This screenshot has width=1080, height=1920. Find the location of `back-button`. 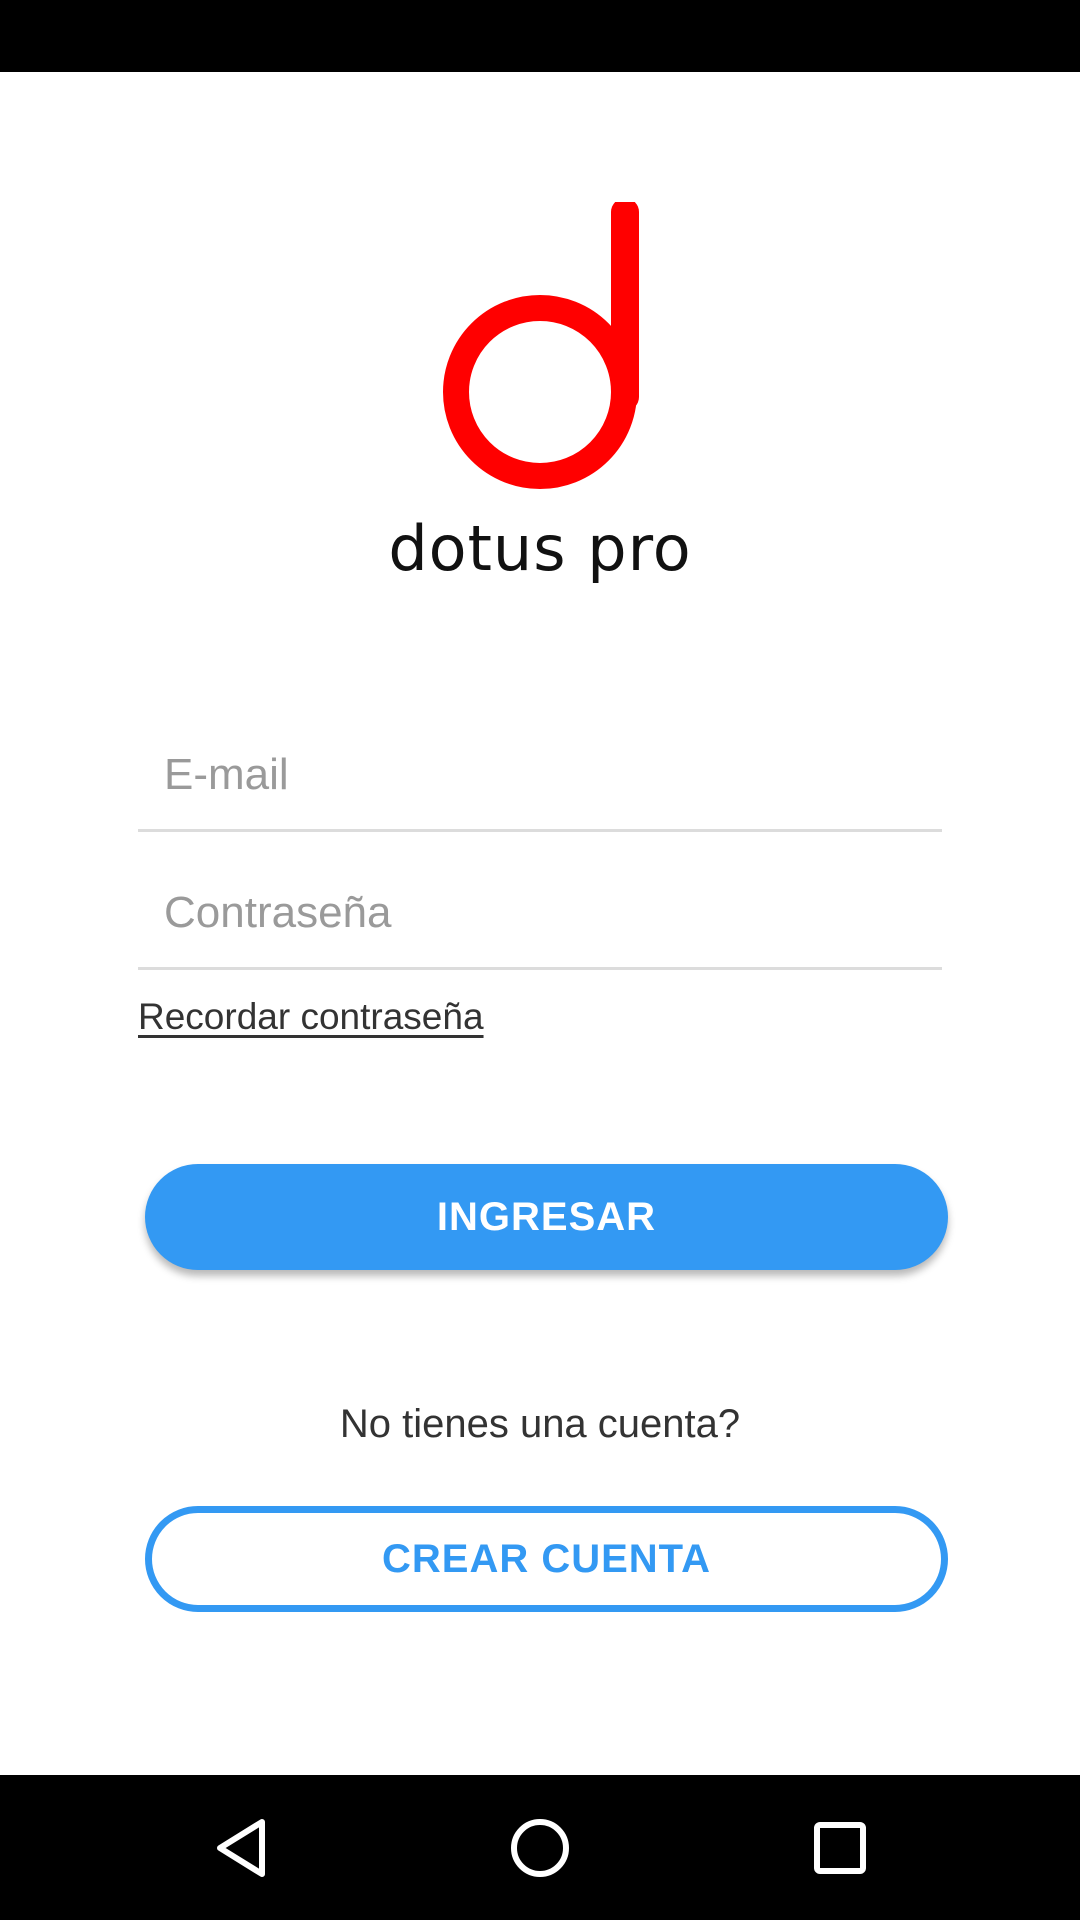

back-button is located at coordinates (240, 1847).